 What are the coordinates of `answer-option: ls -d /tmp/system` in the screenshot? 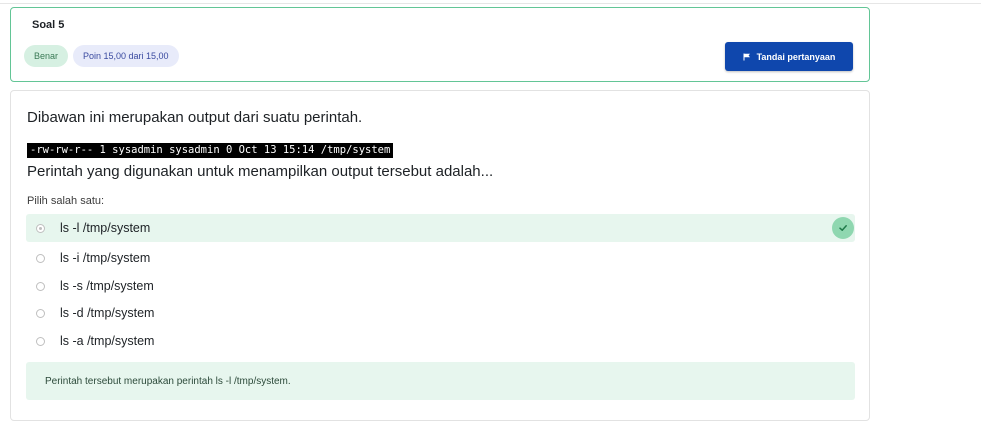 It's located at (440, 313).